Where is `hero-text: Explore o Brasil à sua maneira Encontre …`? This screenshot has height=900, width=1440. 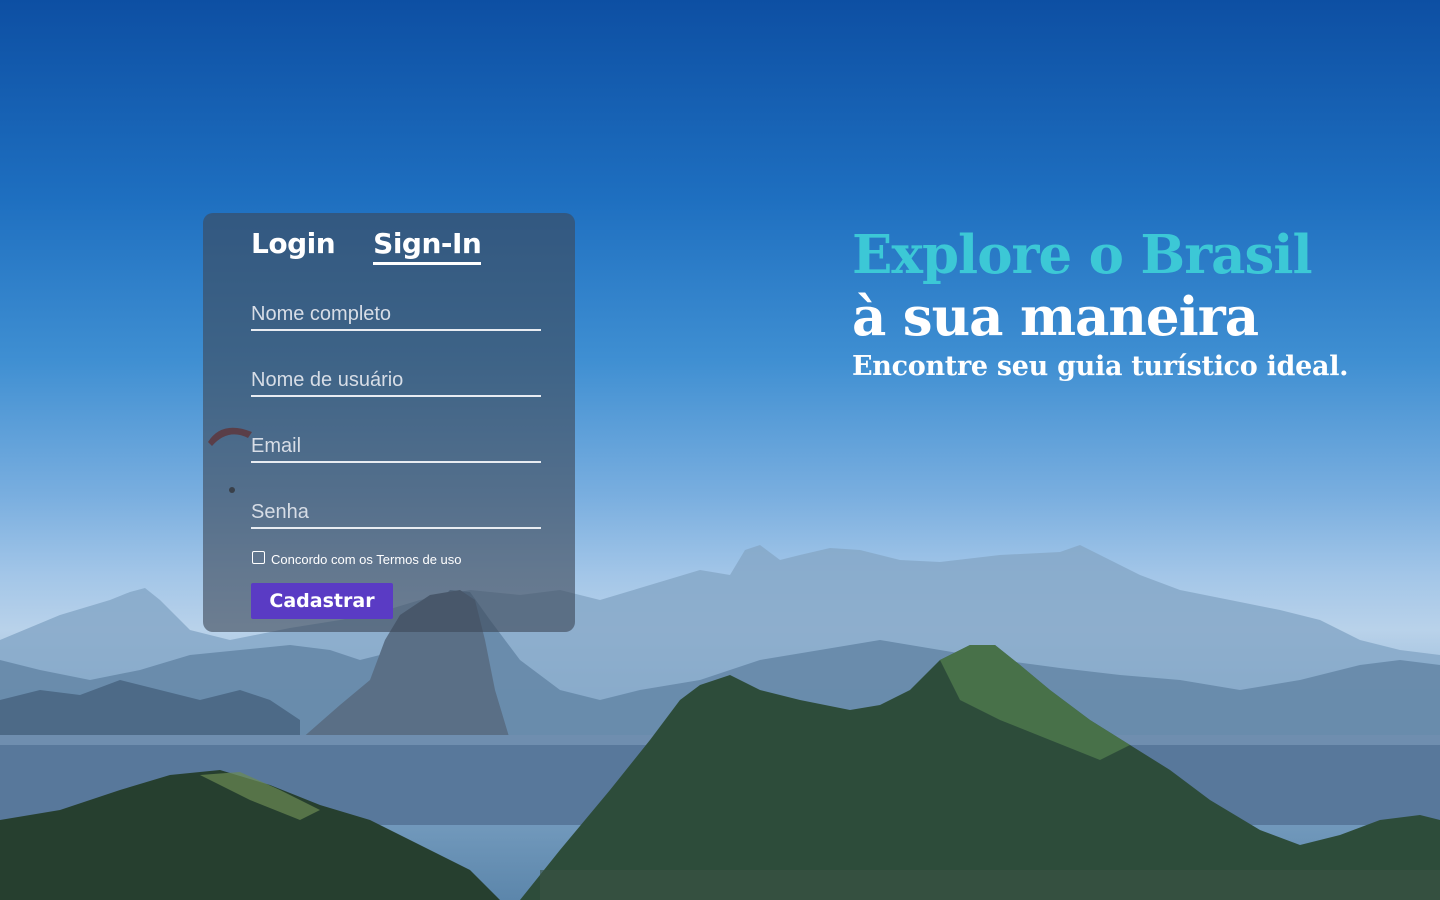
hero-text: Explore o Brasil à sua maneira Encontre … is located at coordinates (1100, 304).